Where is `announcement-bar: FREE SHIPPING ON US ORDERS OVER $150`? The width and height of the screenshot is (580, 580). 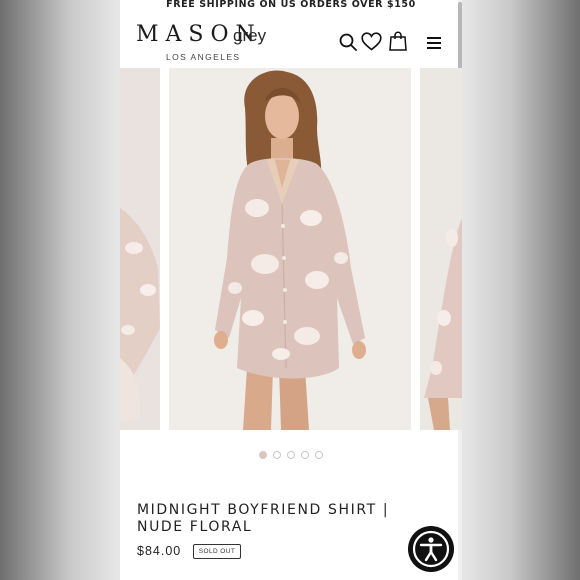
announcement-bar: FREE SHIPPING ON US ORDERS OVER $150 is located at coordinates (291, 5).